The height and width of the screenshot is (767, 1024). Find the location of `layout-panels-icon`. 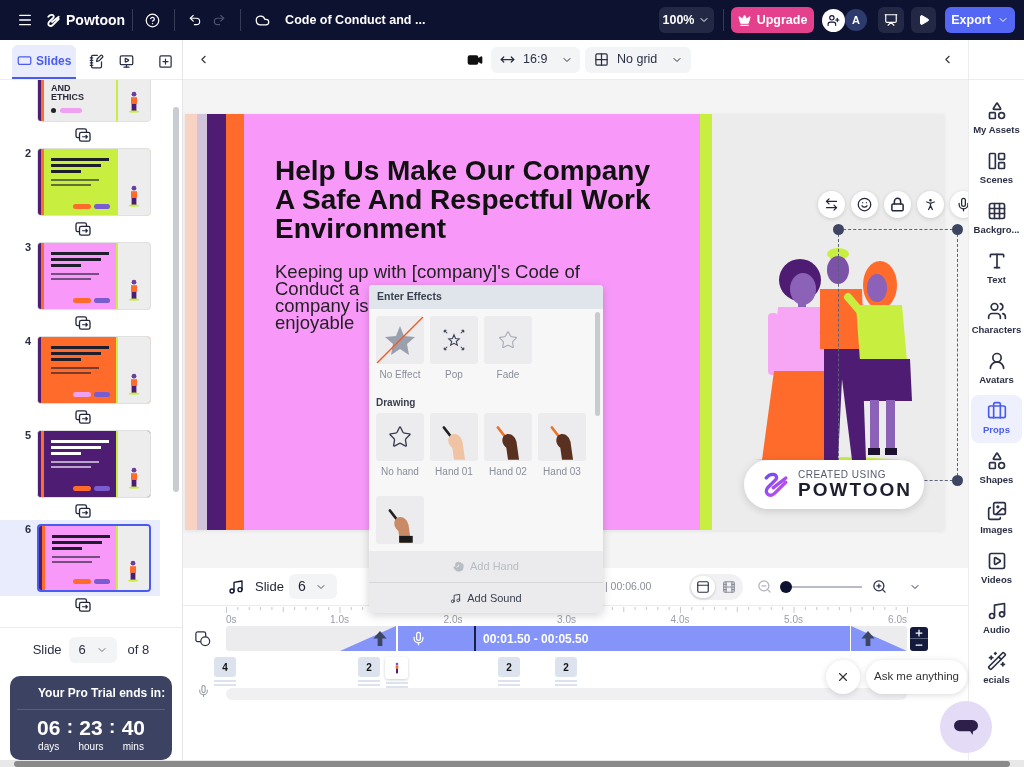

layout-panels-icon is located at coordinates (996, 160).